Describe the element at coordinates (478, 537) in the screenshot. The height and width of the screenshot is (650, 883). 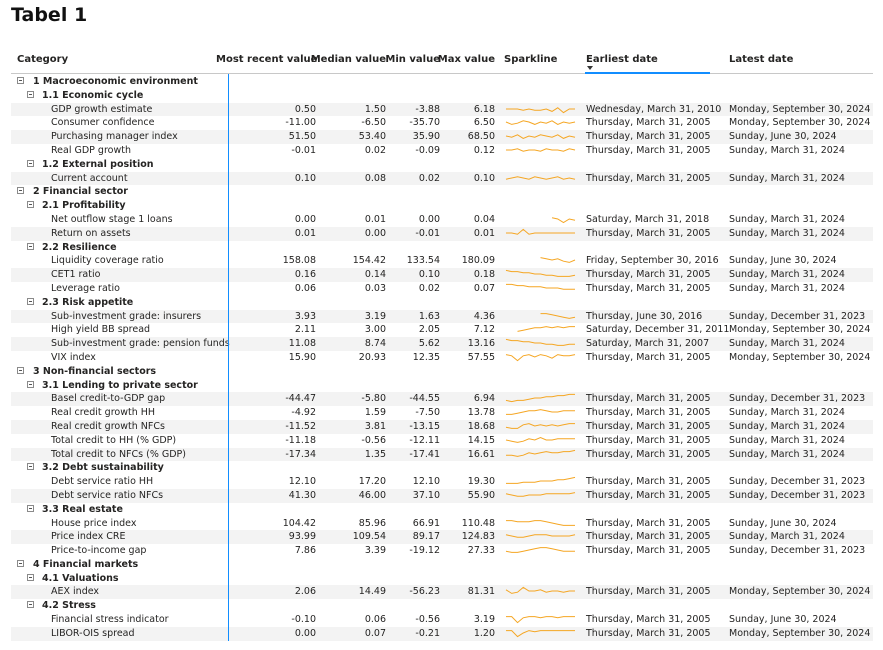
I see `max-value-cell: 124.83` at that location.